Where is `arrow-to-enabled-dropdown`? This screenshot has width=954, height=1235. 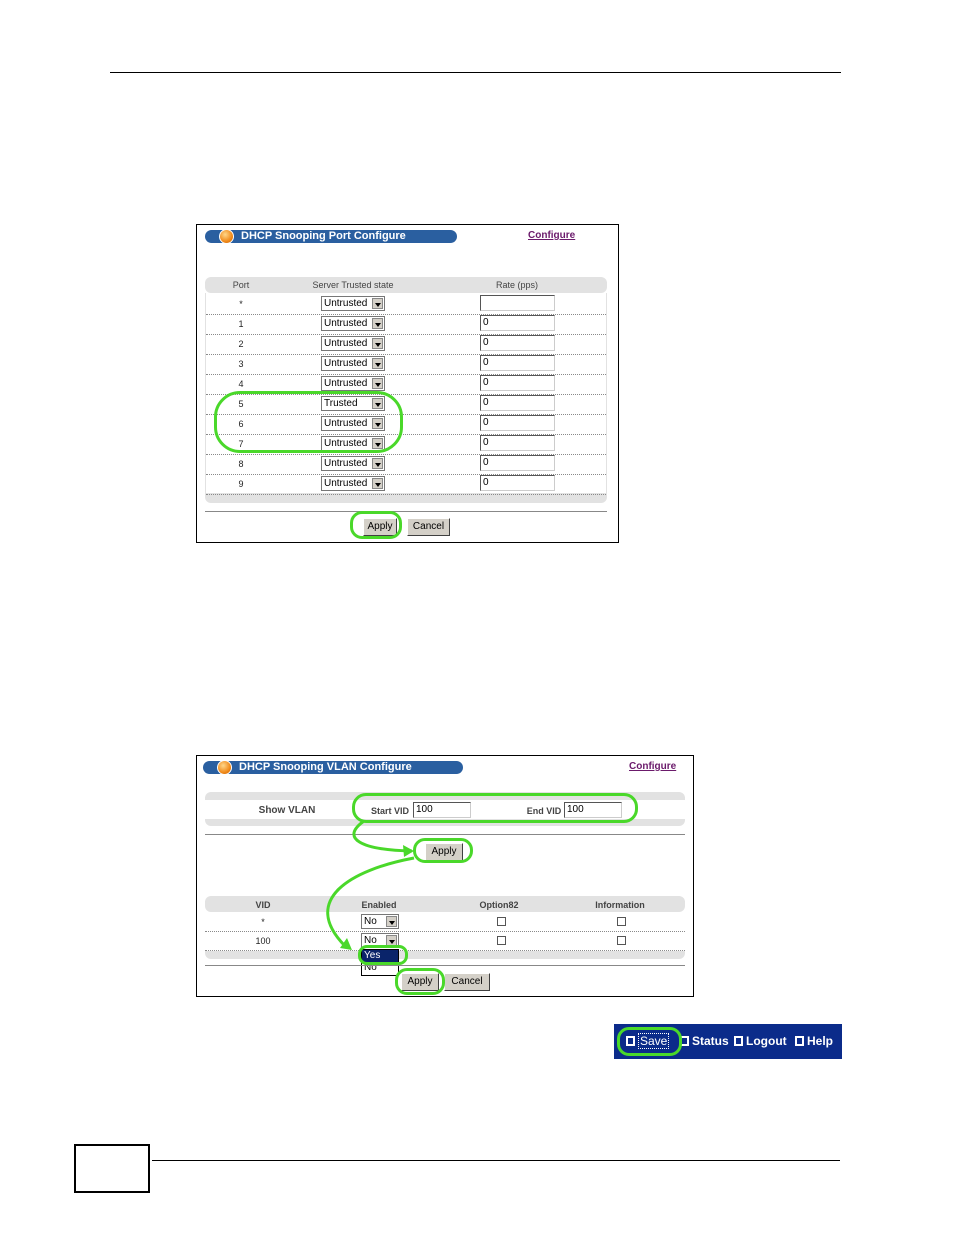
arrow-to-enabled-dropdown is located at coordinates (370, 902).